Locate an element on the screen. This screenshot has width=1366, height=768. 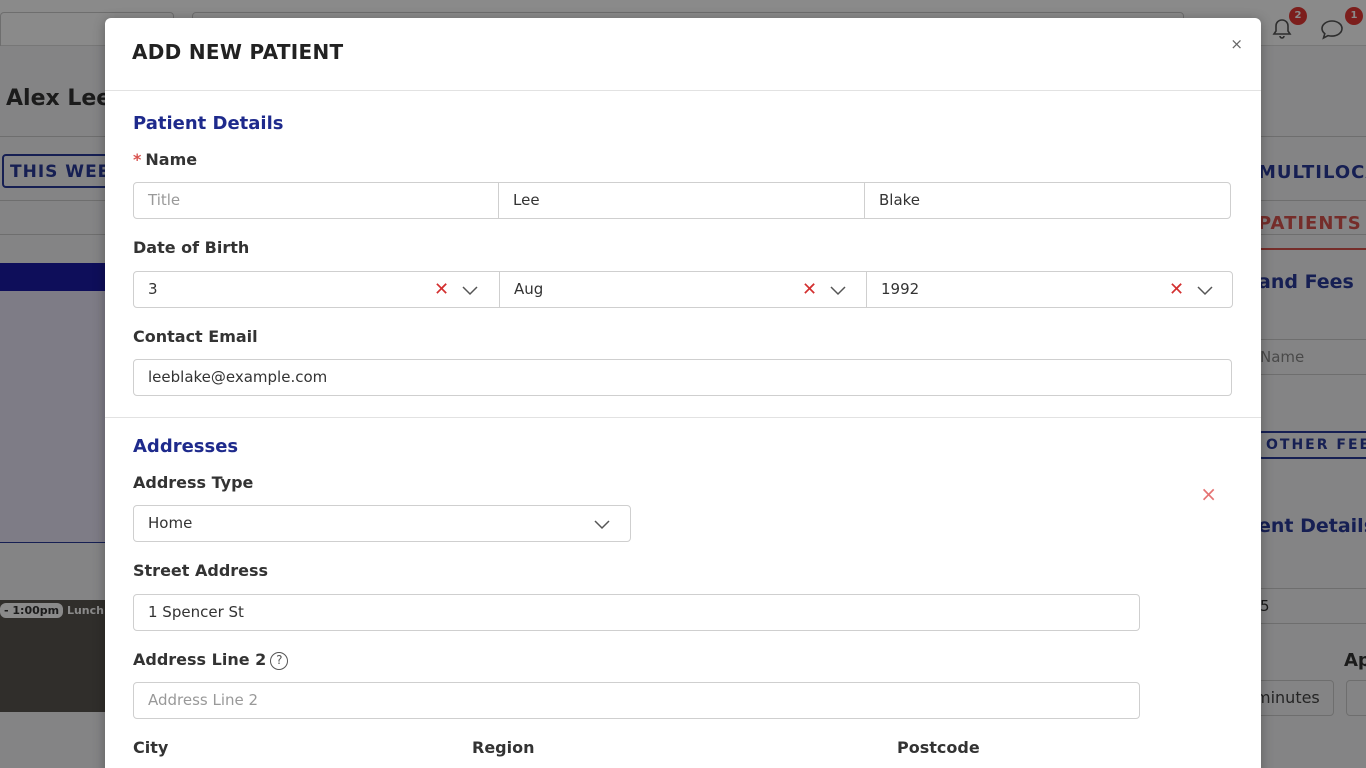
city-label: City is located at coordinates (151, 747).